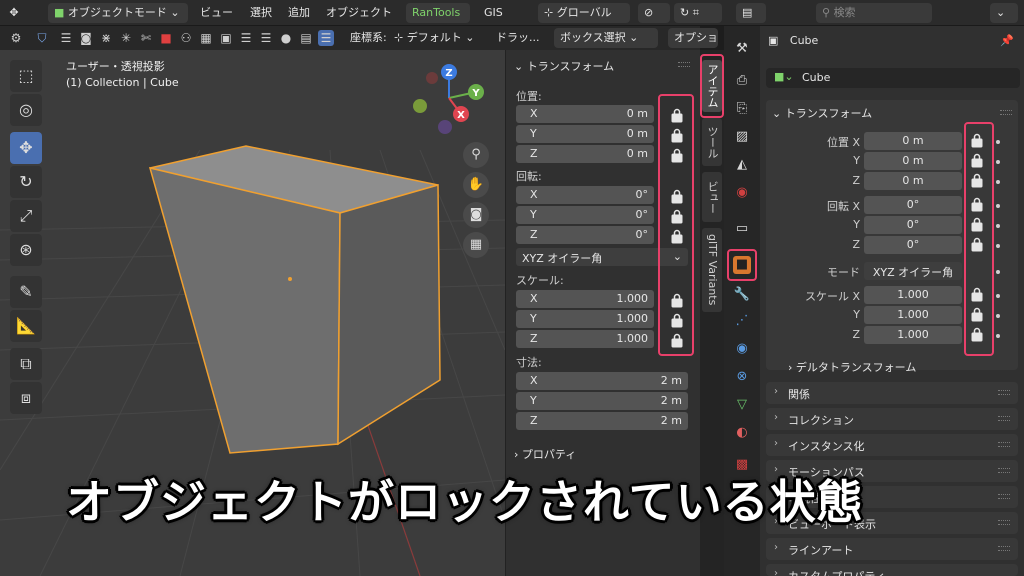 This screenshot has width=1024, height=576. Describe the element at coordinates (585, 235) in the screenshot. I see `rotation-z-field: Z 0°` at that location.